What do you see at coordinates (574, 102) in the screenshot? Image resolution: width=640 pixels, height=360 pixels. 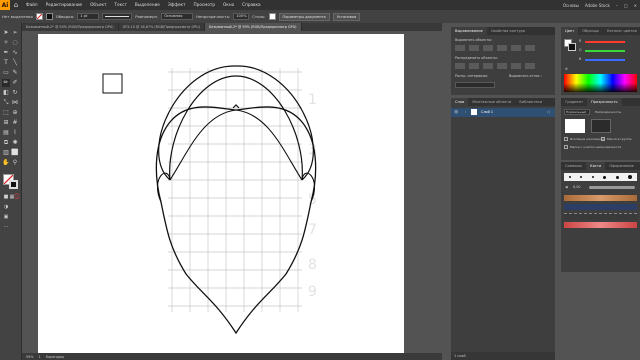 I see `tab-gradient: Градиент` at bounding box center [574, 102].